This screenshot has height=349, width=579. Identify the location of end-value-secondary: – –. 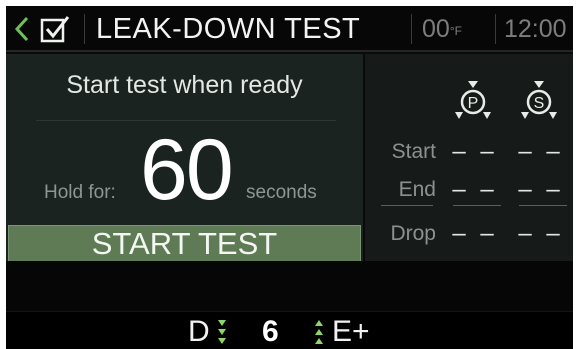
(541, 189).